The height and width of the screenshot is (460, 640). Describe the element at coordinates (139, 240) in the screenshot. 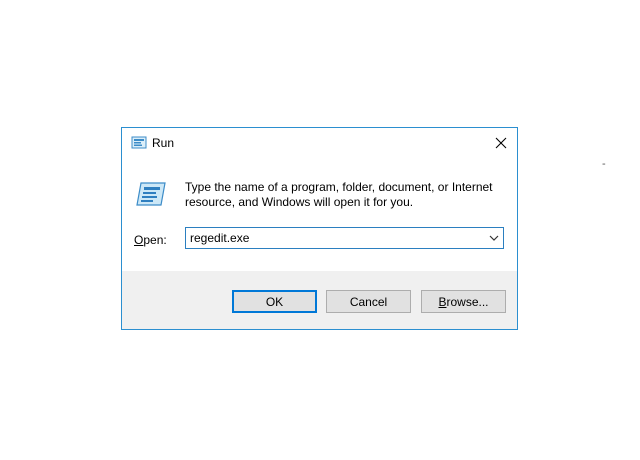

I see `open-label-accelerator: O` at that location.